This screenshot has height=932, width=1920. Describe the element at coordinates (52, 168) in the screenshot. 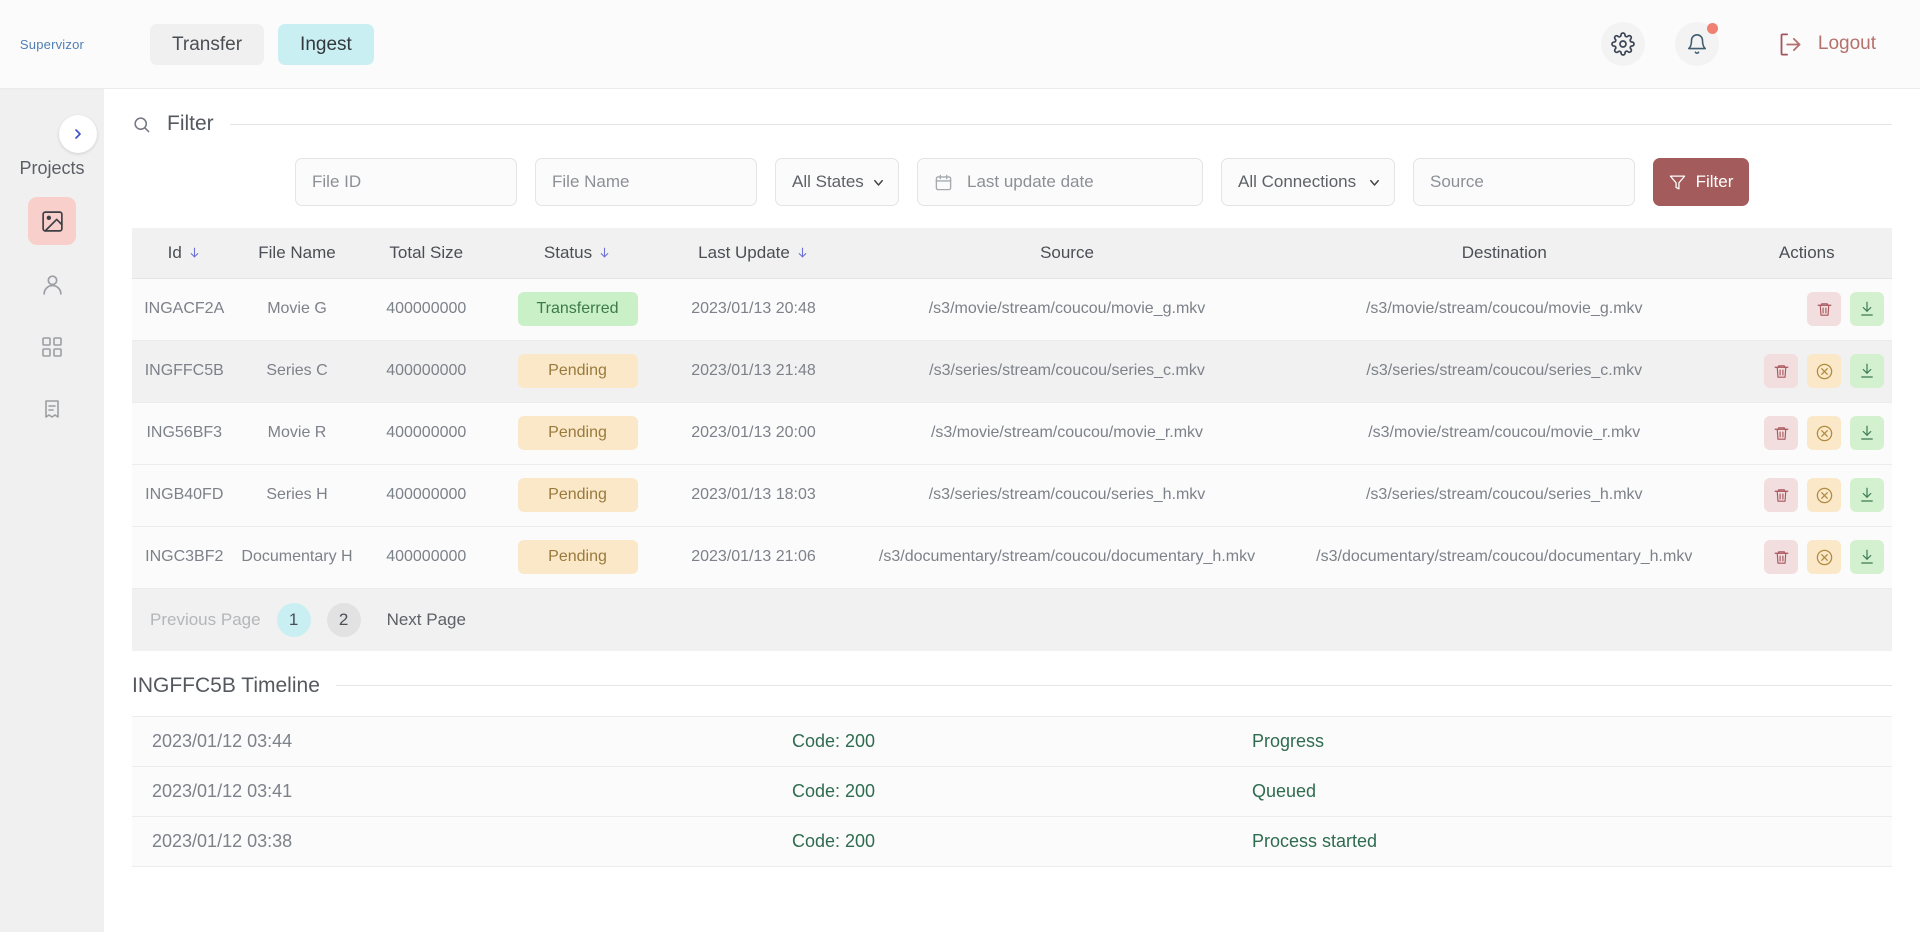

I see `sidebar-title: Projects` at that location.